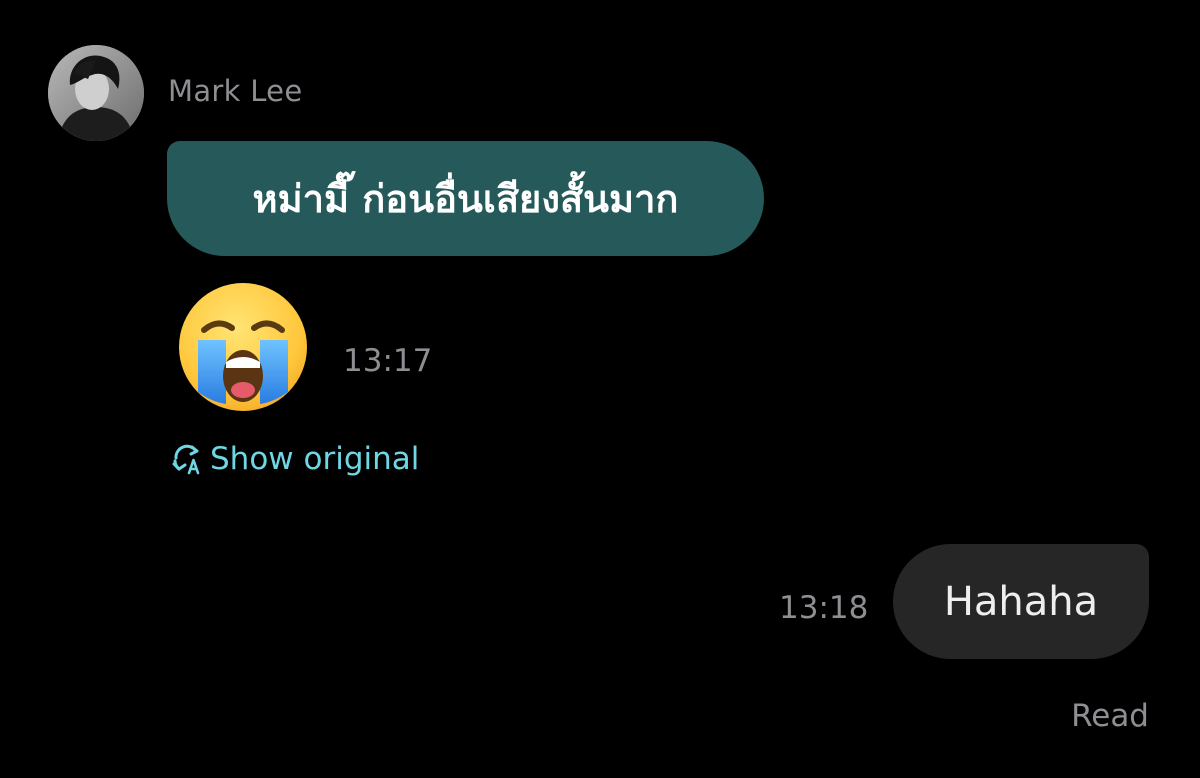 The height and width of the screenshot is (778, 1200). Describe the element at coordinates (315, 459) in the screenshot. I see `show-original-label: Show original` at that location.